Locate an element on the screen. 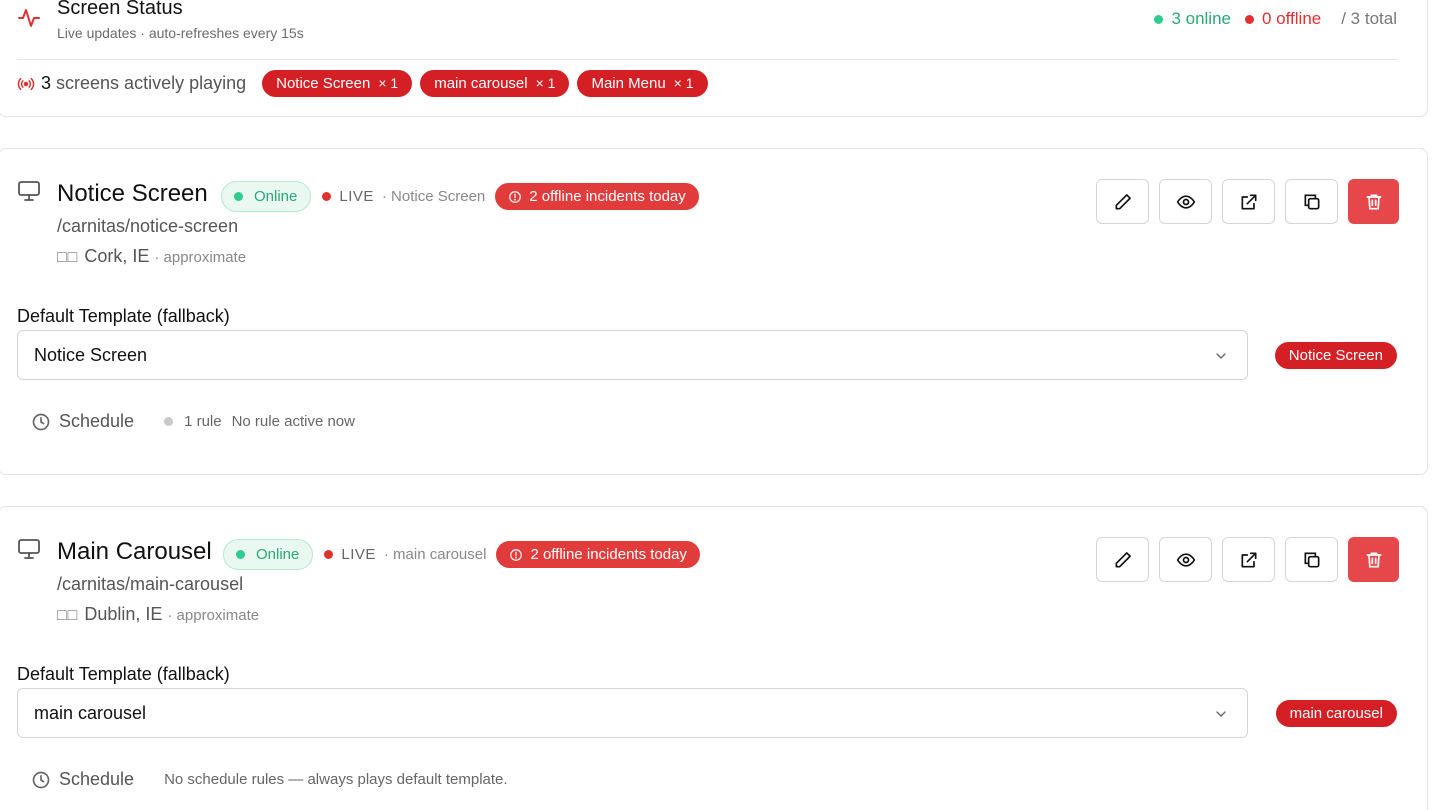  rule-count: 1 rule is located at coordinates (203, 421).